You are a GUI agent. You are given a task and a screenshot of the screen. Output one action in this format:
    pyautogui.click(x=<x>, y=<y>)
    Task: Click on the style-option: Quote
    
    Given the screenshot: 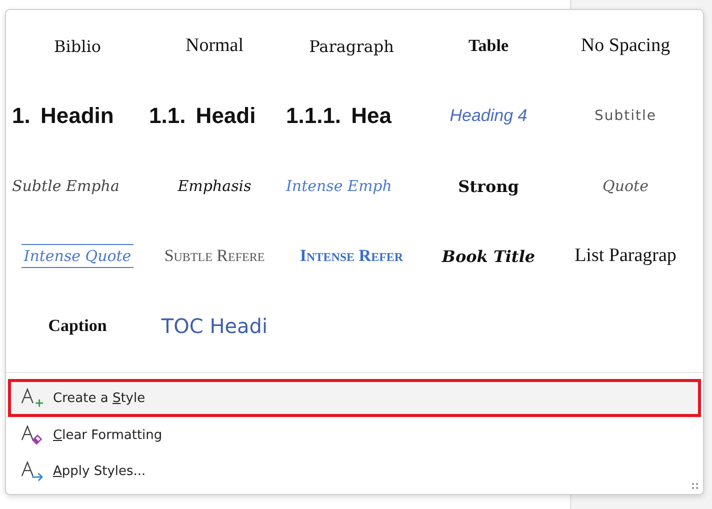 What is the action you would take?
    pyautogui.click(x=626, y=186)
    